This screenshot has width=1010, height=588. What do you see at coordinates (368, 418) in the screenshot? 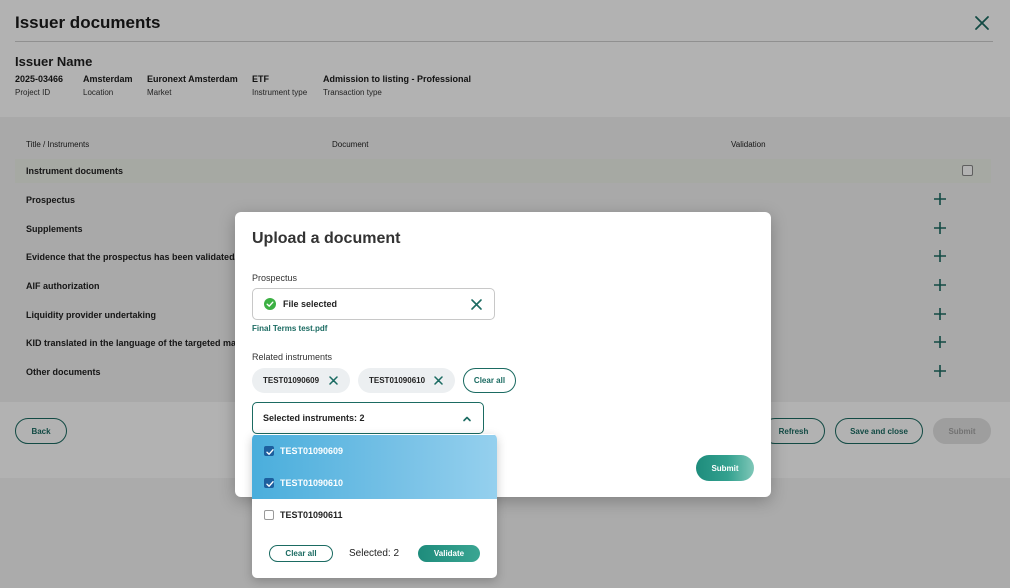
I see `instruments-select: Selected instruments: 2` at bounding box center [368, 418].